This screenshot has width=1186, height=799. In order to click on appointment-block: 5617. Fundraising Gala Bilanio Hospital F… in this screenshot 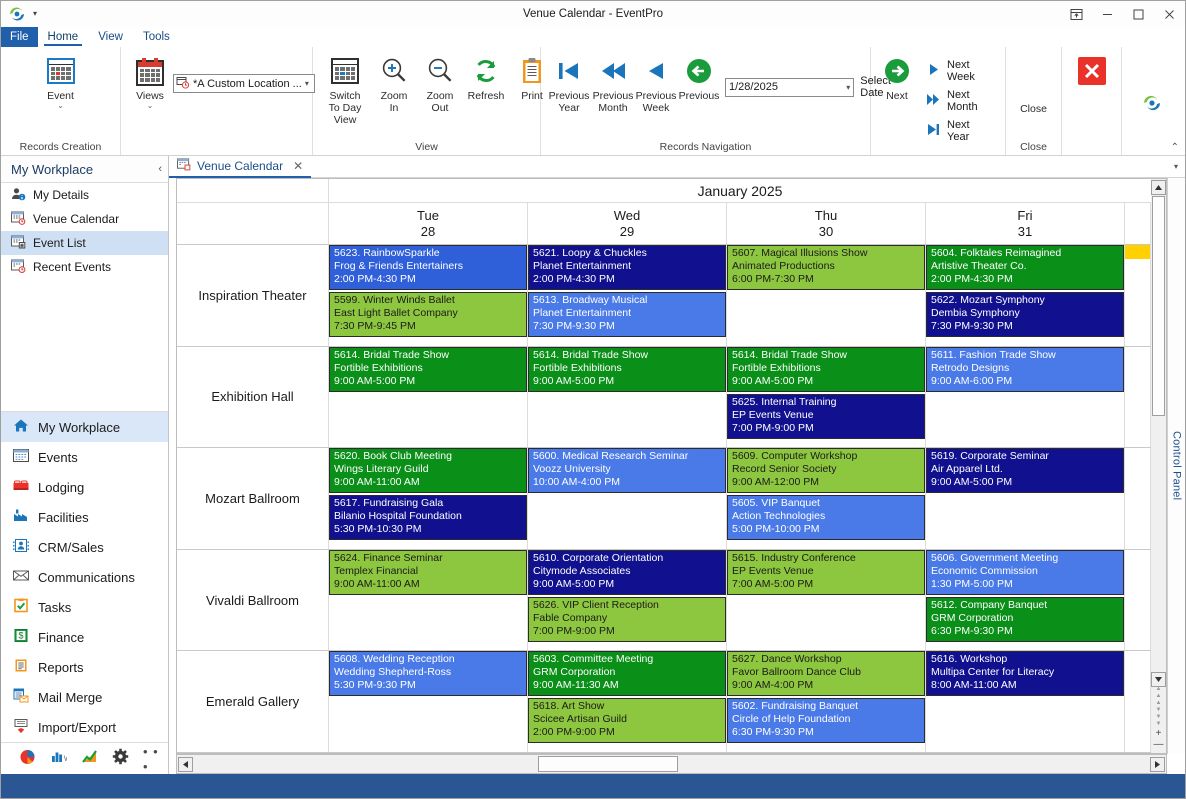, I will do `click(428, 518)`.